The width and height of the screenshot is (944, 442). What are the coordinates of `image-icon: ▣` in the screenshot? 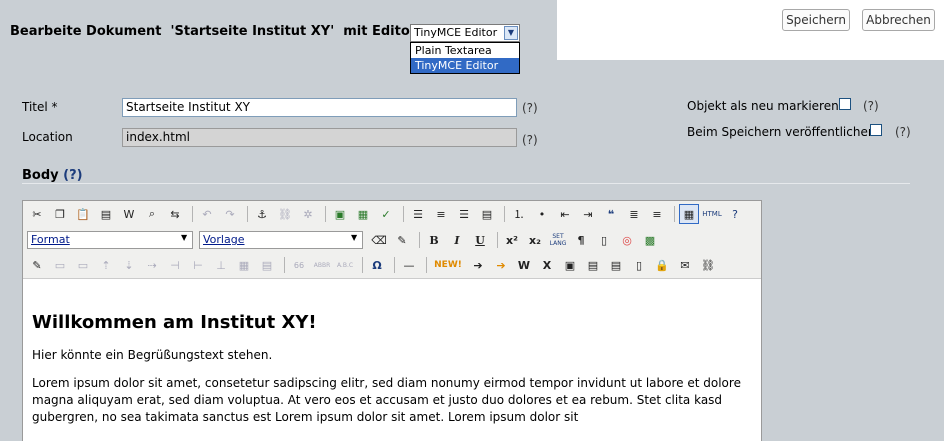 It's located at (340, 214).